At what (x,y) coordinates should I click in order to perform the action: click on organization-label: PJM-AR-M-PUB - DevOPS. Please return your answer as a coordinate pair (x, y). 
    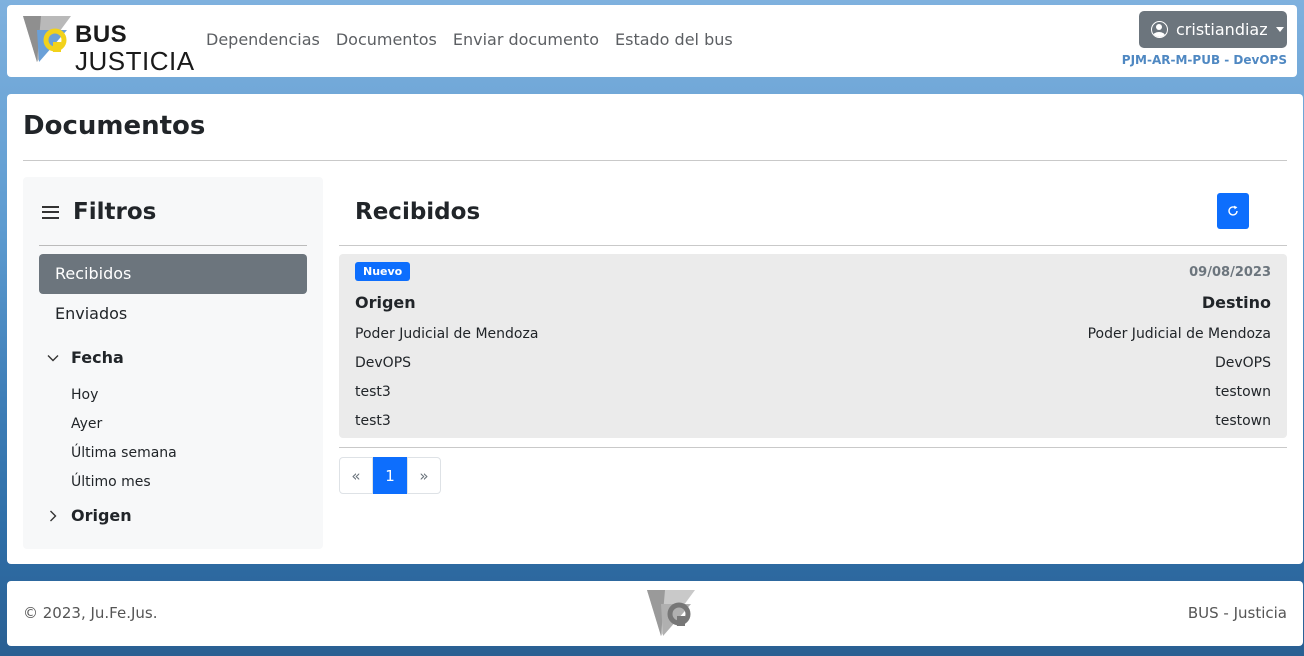
    Looking at the image, I should click on (1204, 60).